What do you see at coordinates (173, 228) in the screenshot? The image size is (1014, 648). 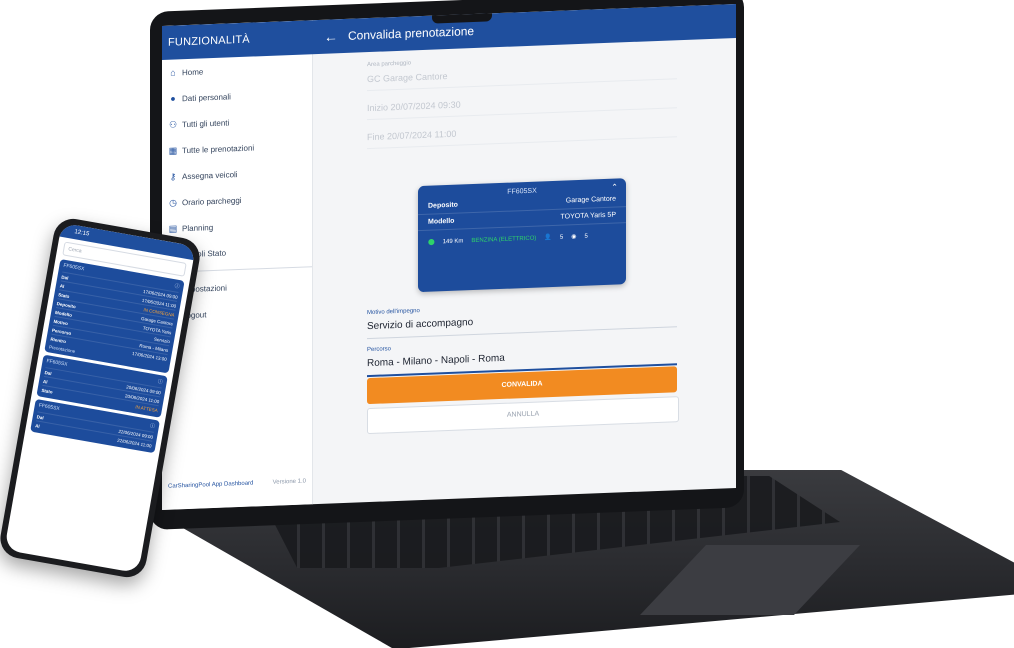 I see `planning-icon: ▤` at bounding box center [173, 228].